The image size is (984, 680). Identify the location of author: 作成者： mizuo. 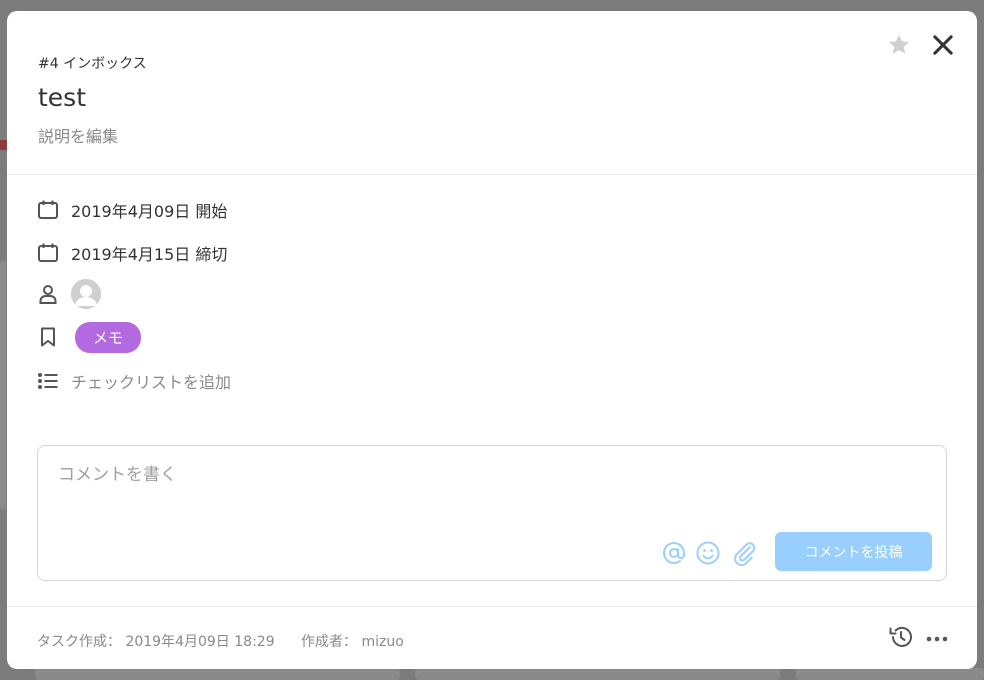
(352, 642).